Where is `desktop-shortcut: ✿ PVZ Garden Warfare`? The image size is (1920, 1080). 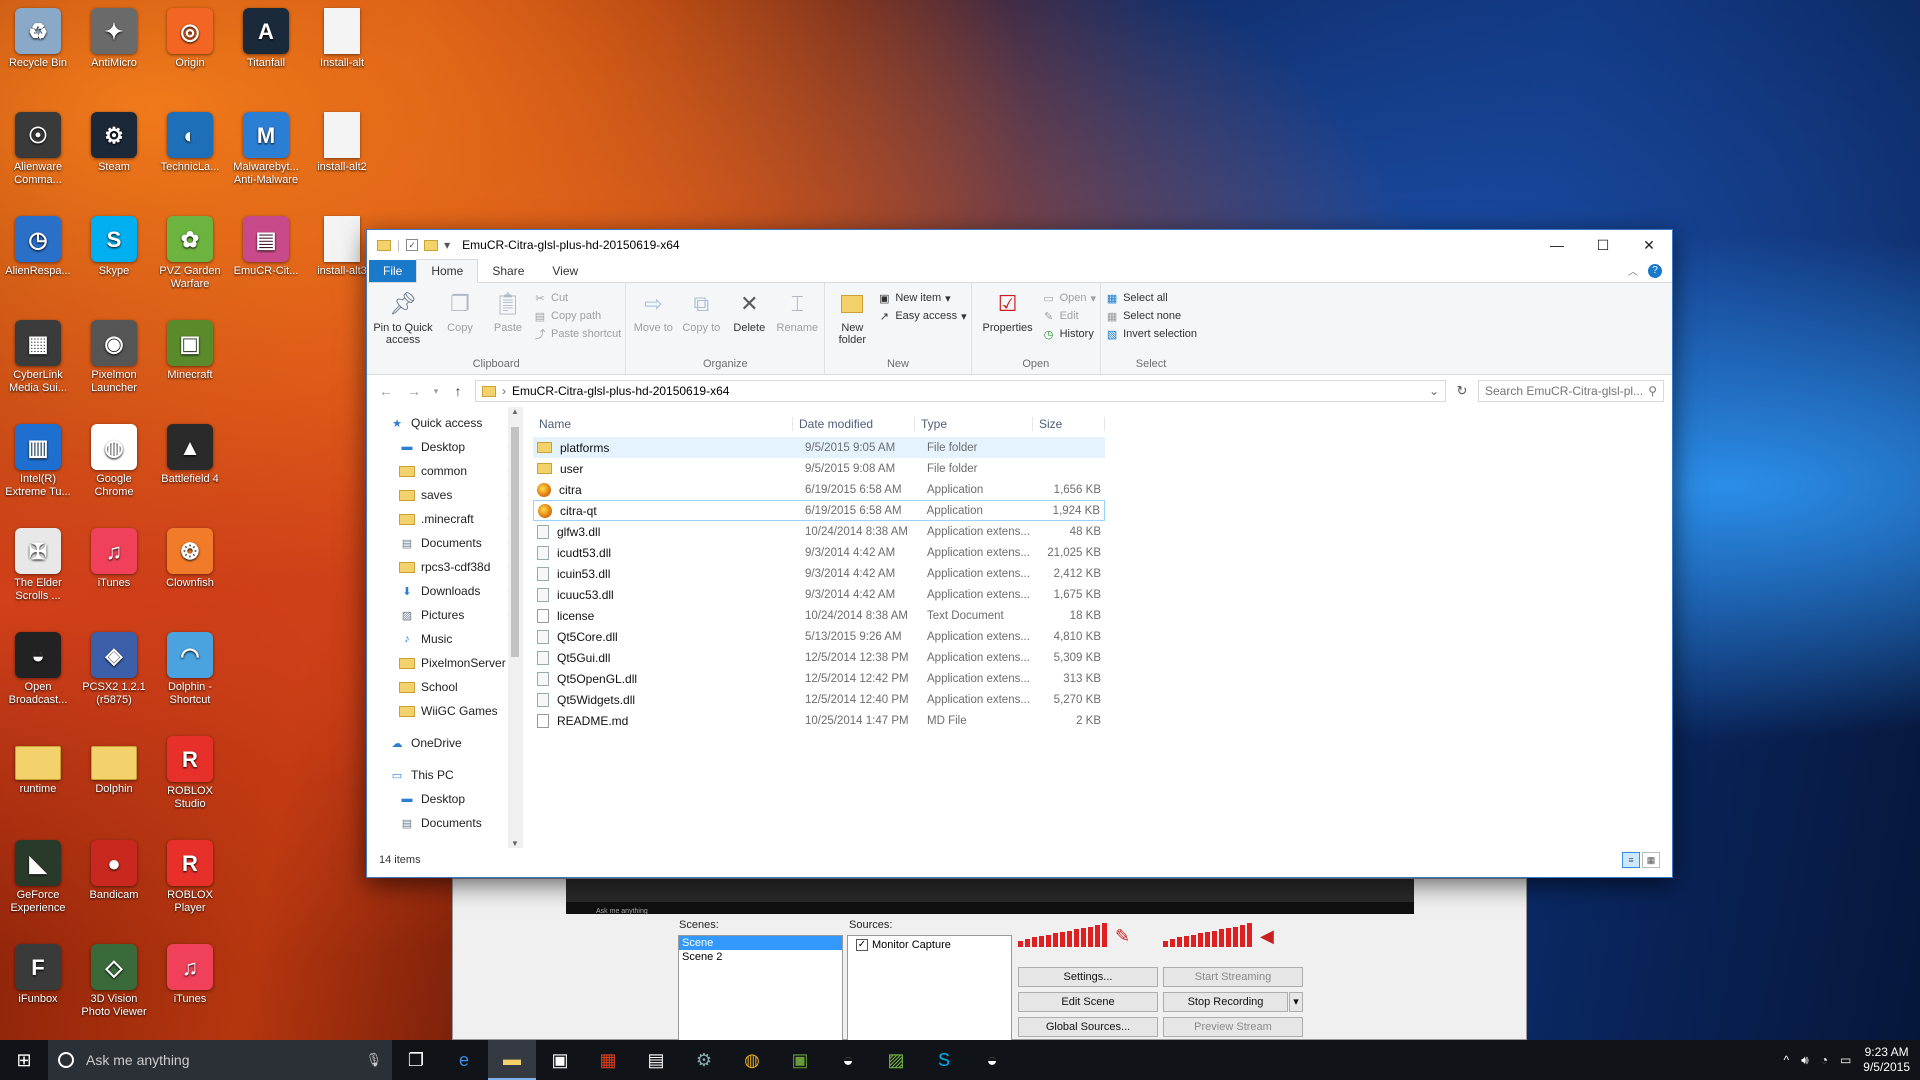
desktop-shortcut: ✿ PVZ Garden Warfare is located at coordinates (190, 253).